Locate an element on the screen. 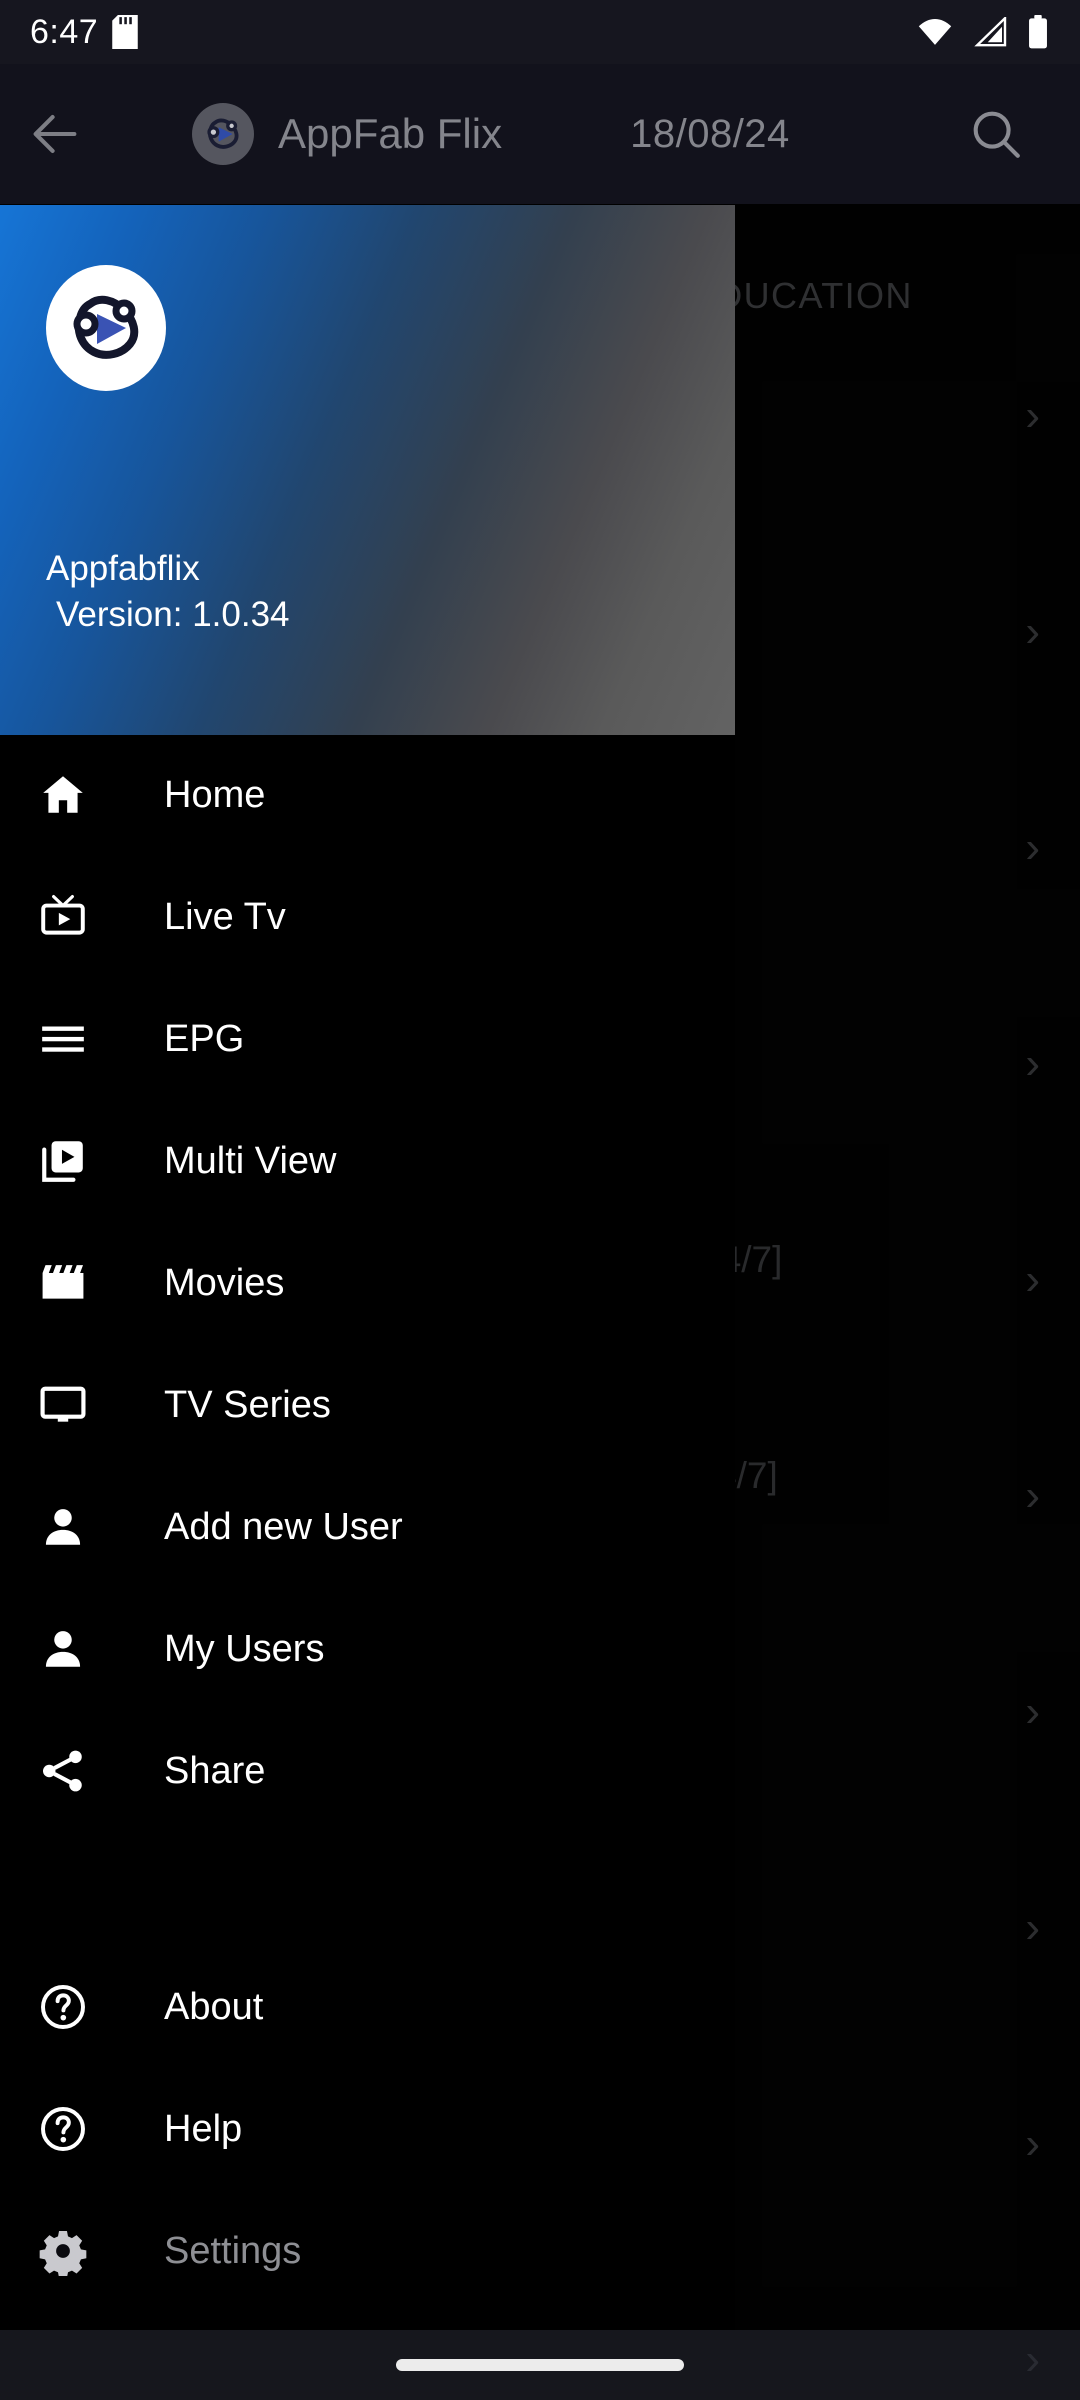  sidebar-item-share: Share is located at coordinates (367, 1771).